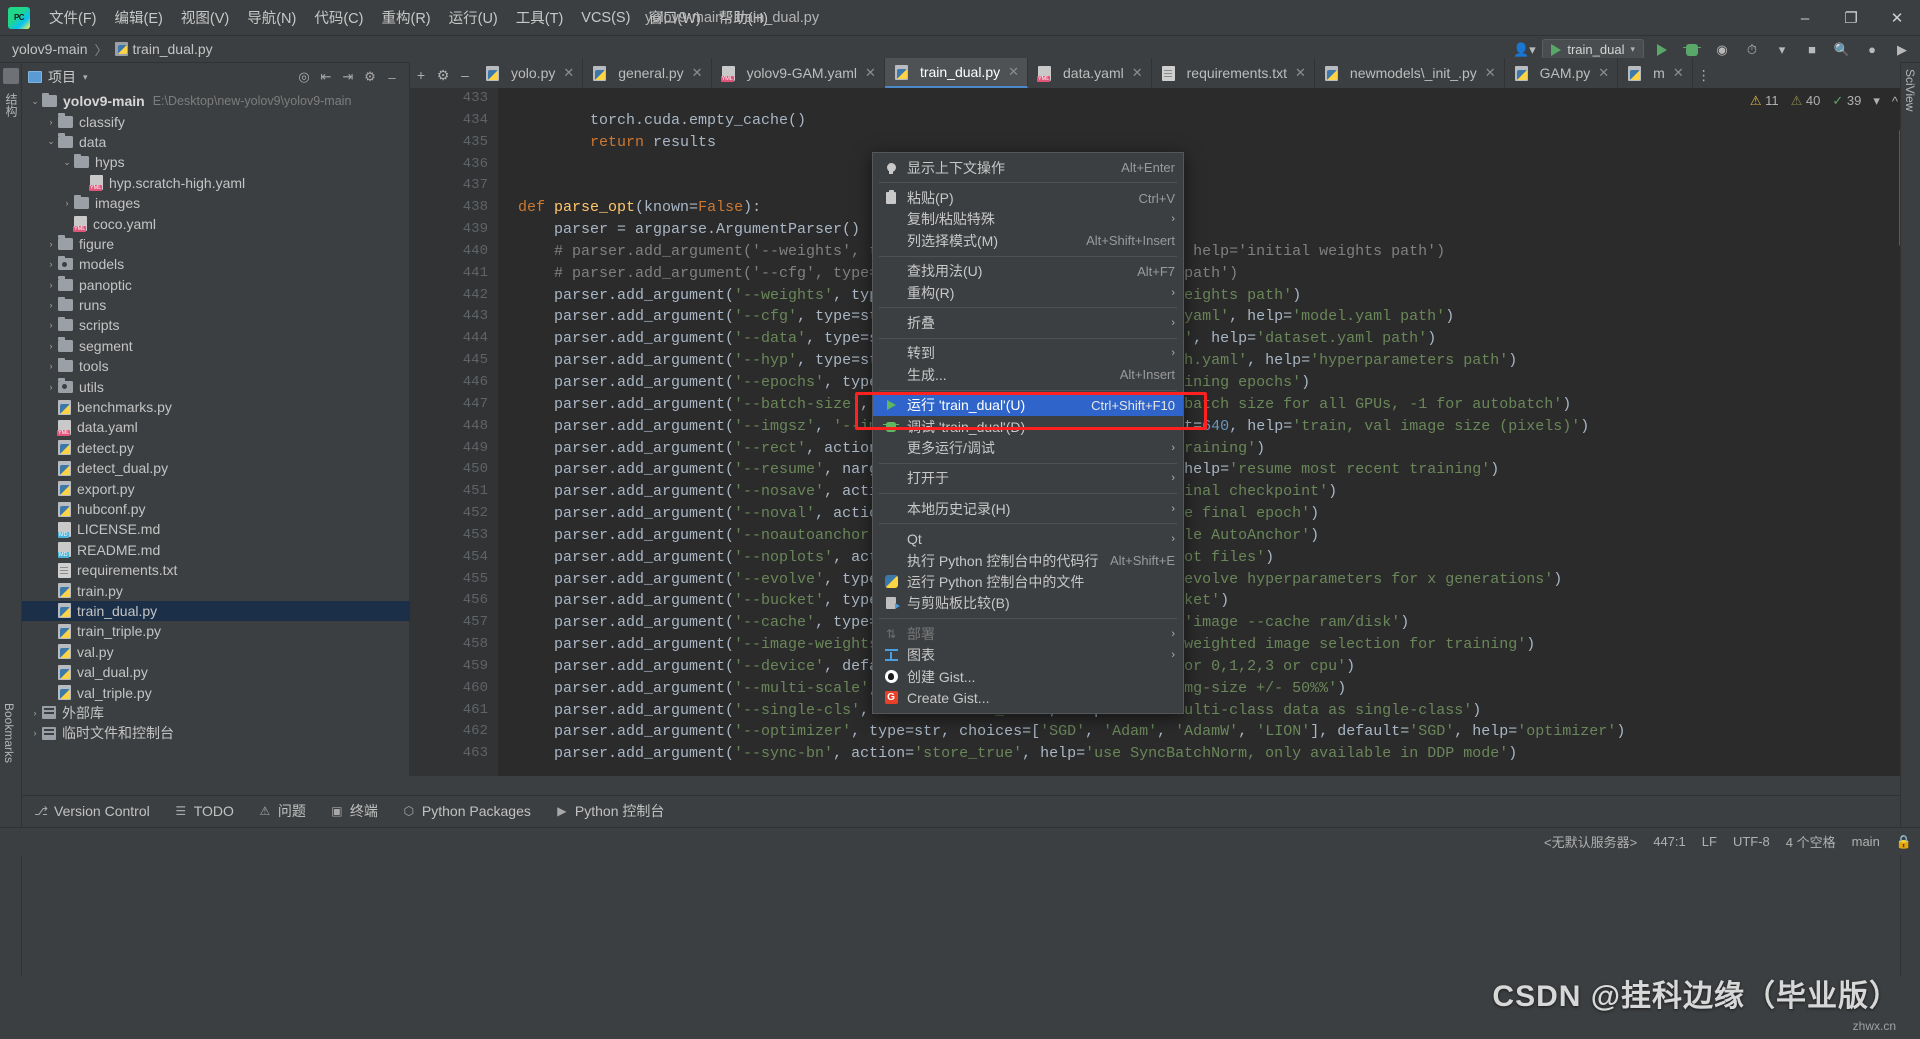 Image resolution: width=1920 pixels, height=1039 pixels. Describe the element at coordinates (1895, 101) in the screenshot. I see `inspection-close-icon: ^` at that location.